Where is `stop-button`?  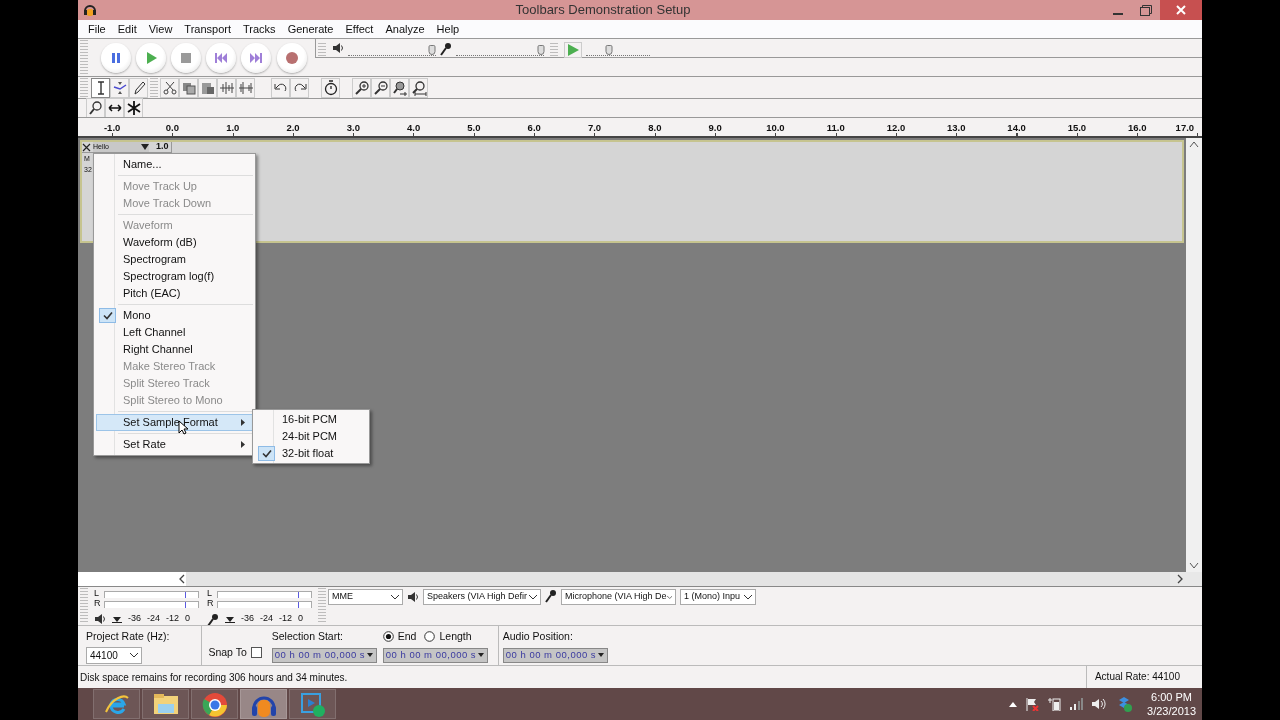
stop-button is located at coordinates (185, 58).